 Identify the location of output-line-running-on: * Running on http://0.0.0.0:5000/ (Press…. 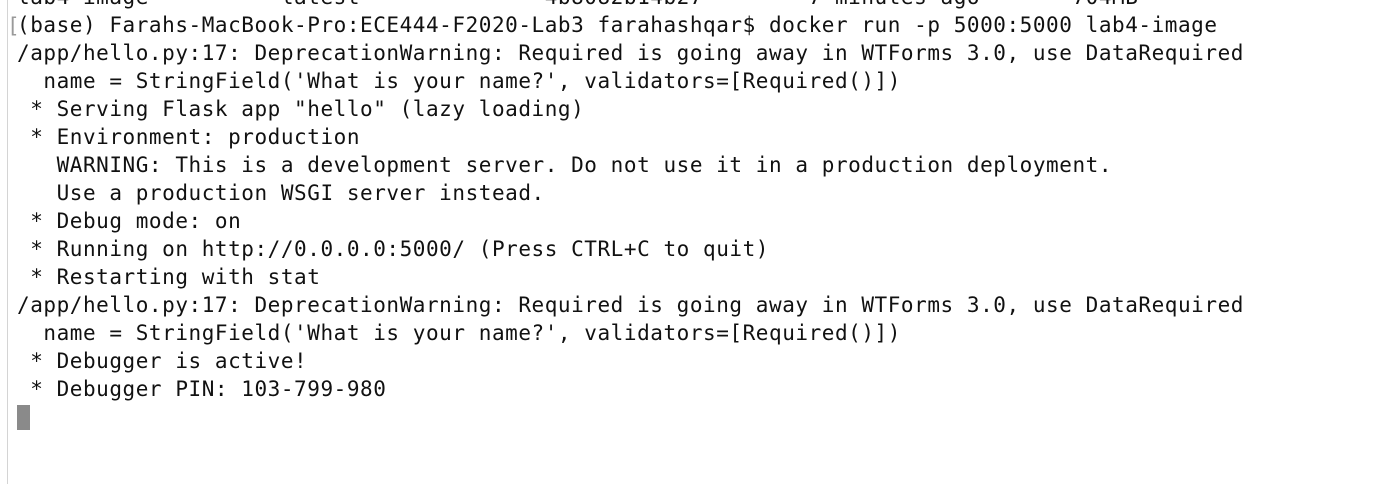
(393, 249).